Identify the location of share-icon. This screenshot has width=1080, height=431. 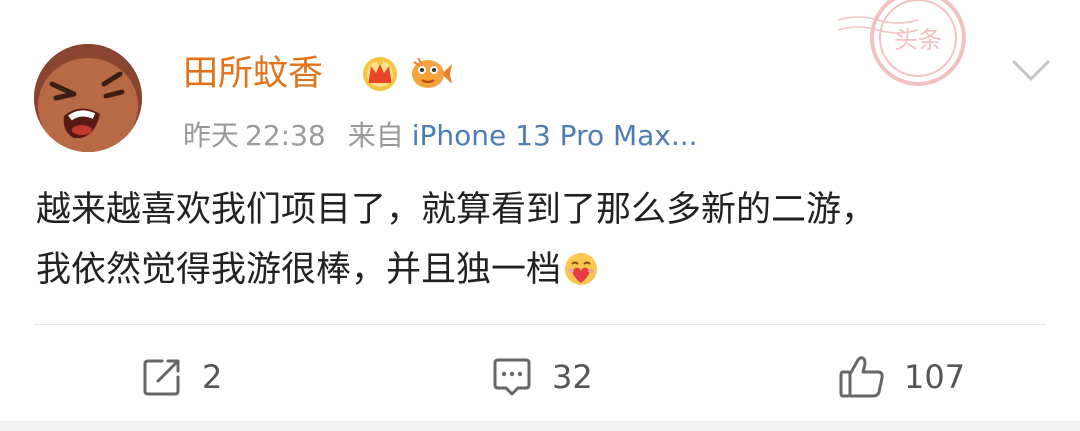
(161, 377).